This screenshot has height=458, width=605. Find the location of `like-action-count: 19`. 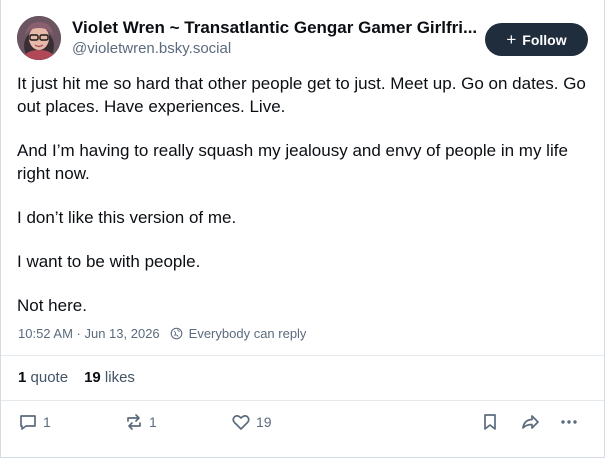

like-action-count: 19 is located at coordinates (264, 422).